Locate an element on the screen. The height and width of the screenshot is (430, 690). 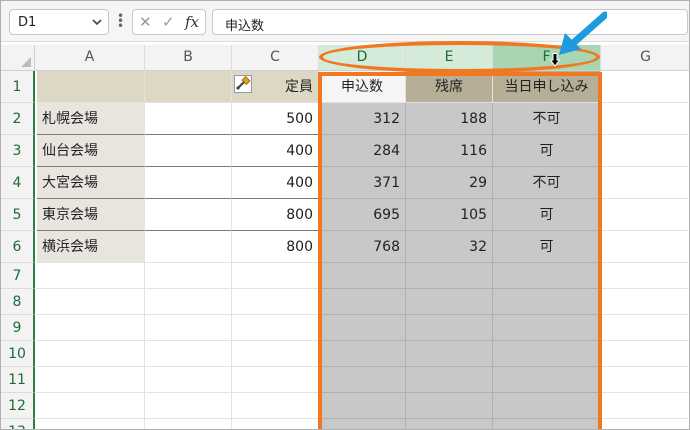
row-header-7: 7 is located at coordinates (18, 276).